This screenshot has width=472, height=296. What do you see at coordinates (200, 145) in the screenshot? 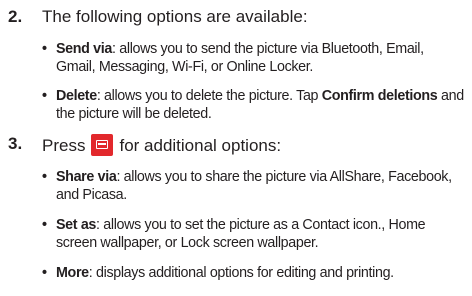
I see `step-text-after: for additional options:` at bounding box center [200, 145].